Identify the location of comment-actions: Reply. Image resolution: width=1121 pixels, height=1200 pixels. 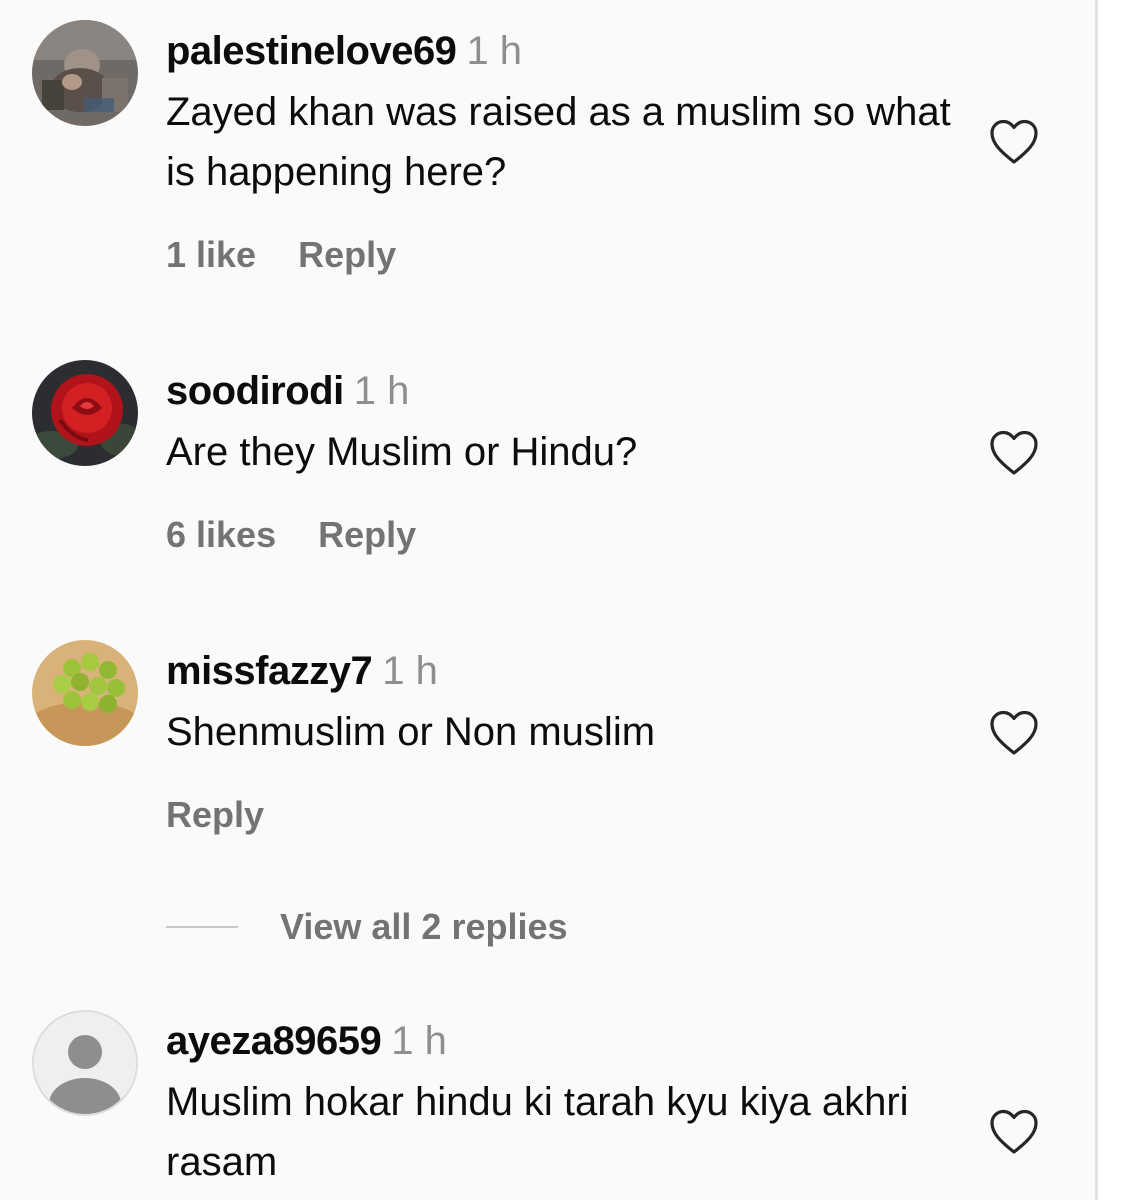
(236, 815).